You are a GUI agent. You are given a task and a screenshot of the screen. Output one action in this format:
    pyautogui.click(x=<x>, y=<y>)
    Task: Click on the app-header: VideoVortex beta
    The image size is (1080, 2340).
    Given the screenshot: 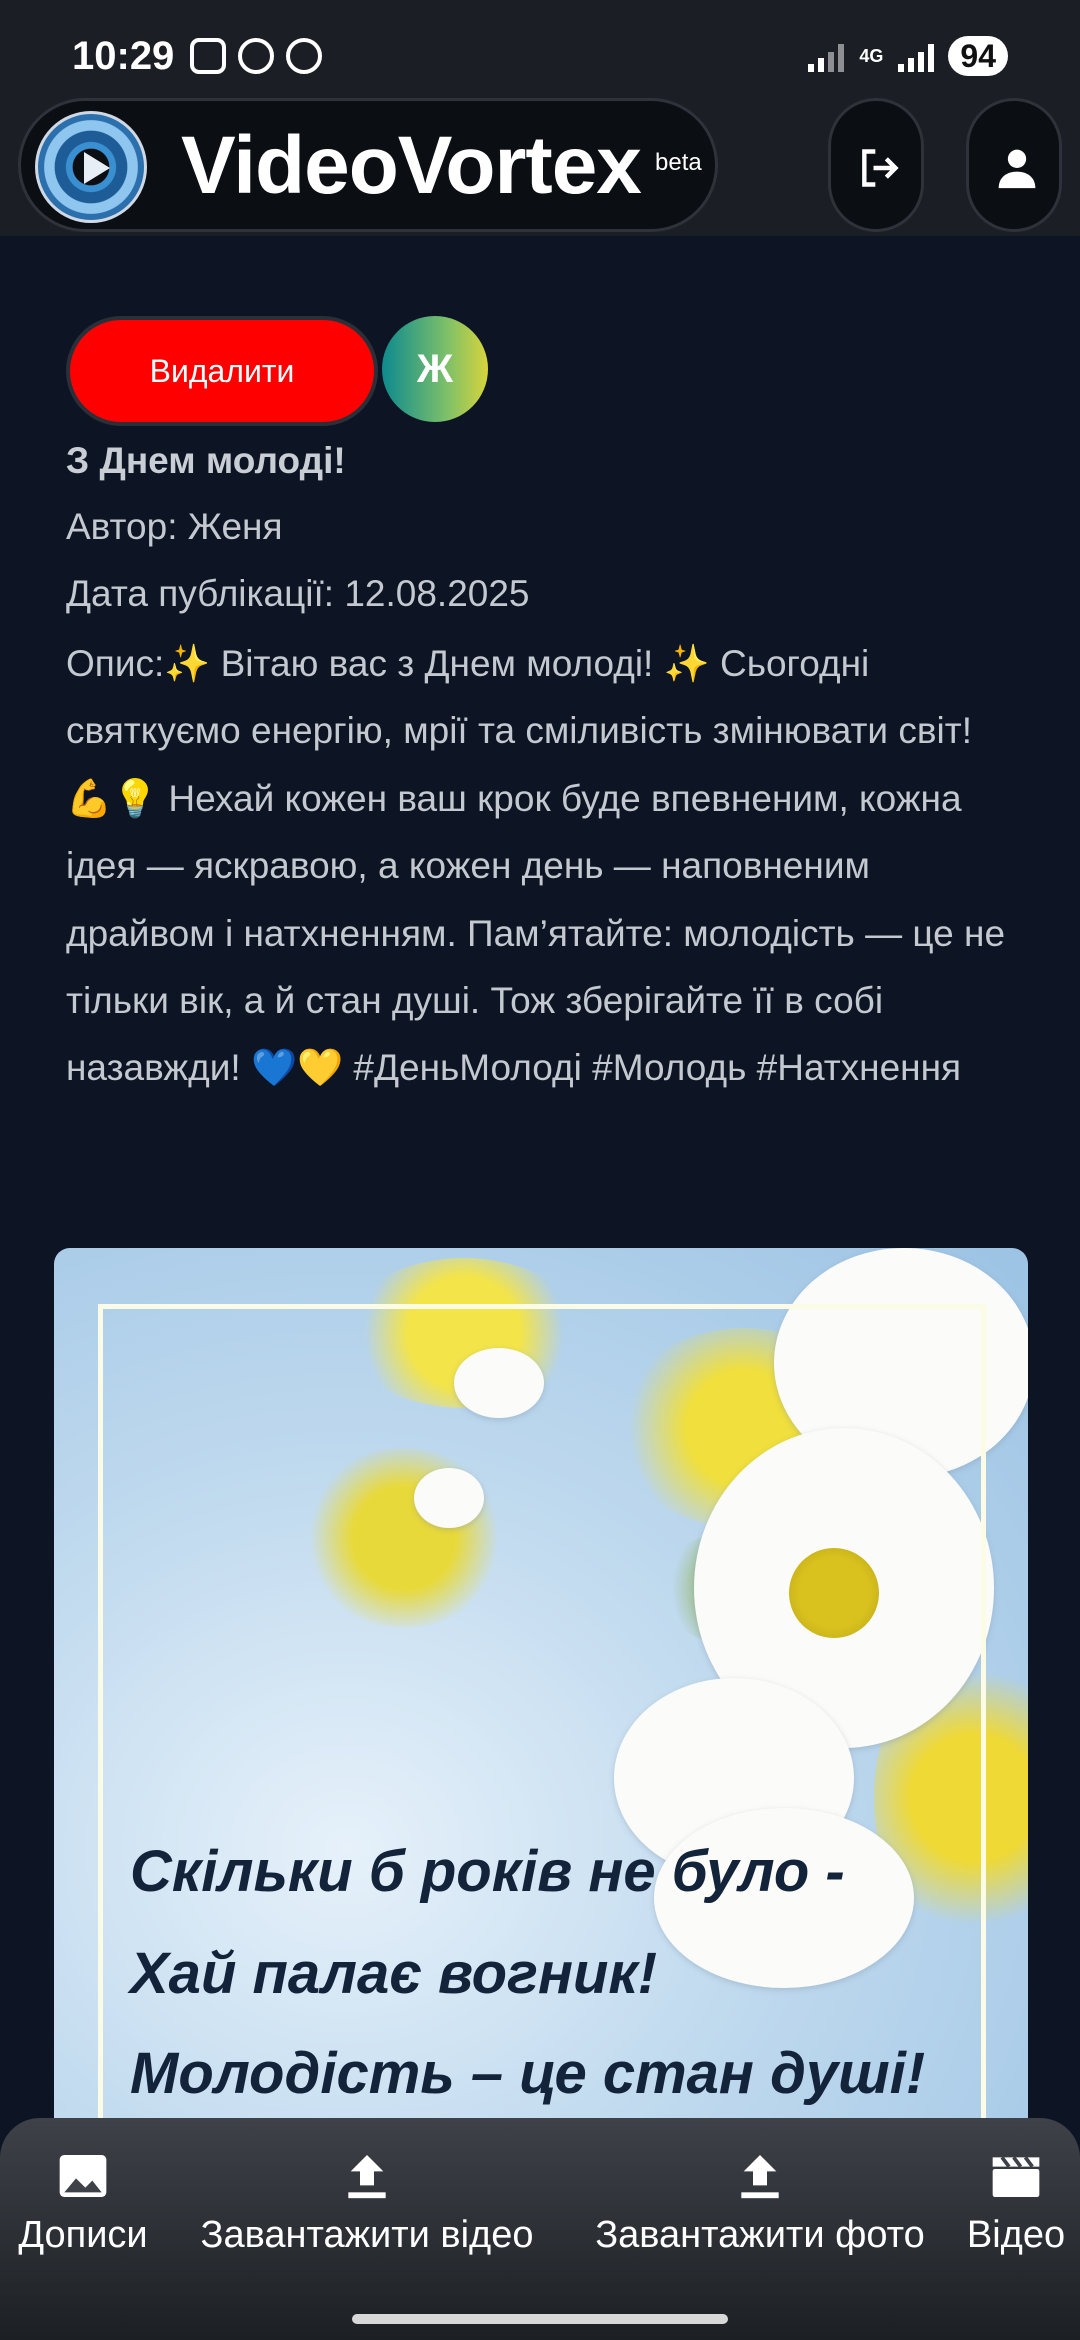 What is the action you would take?
    pyautogui.click(x=540, y=166)
    